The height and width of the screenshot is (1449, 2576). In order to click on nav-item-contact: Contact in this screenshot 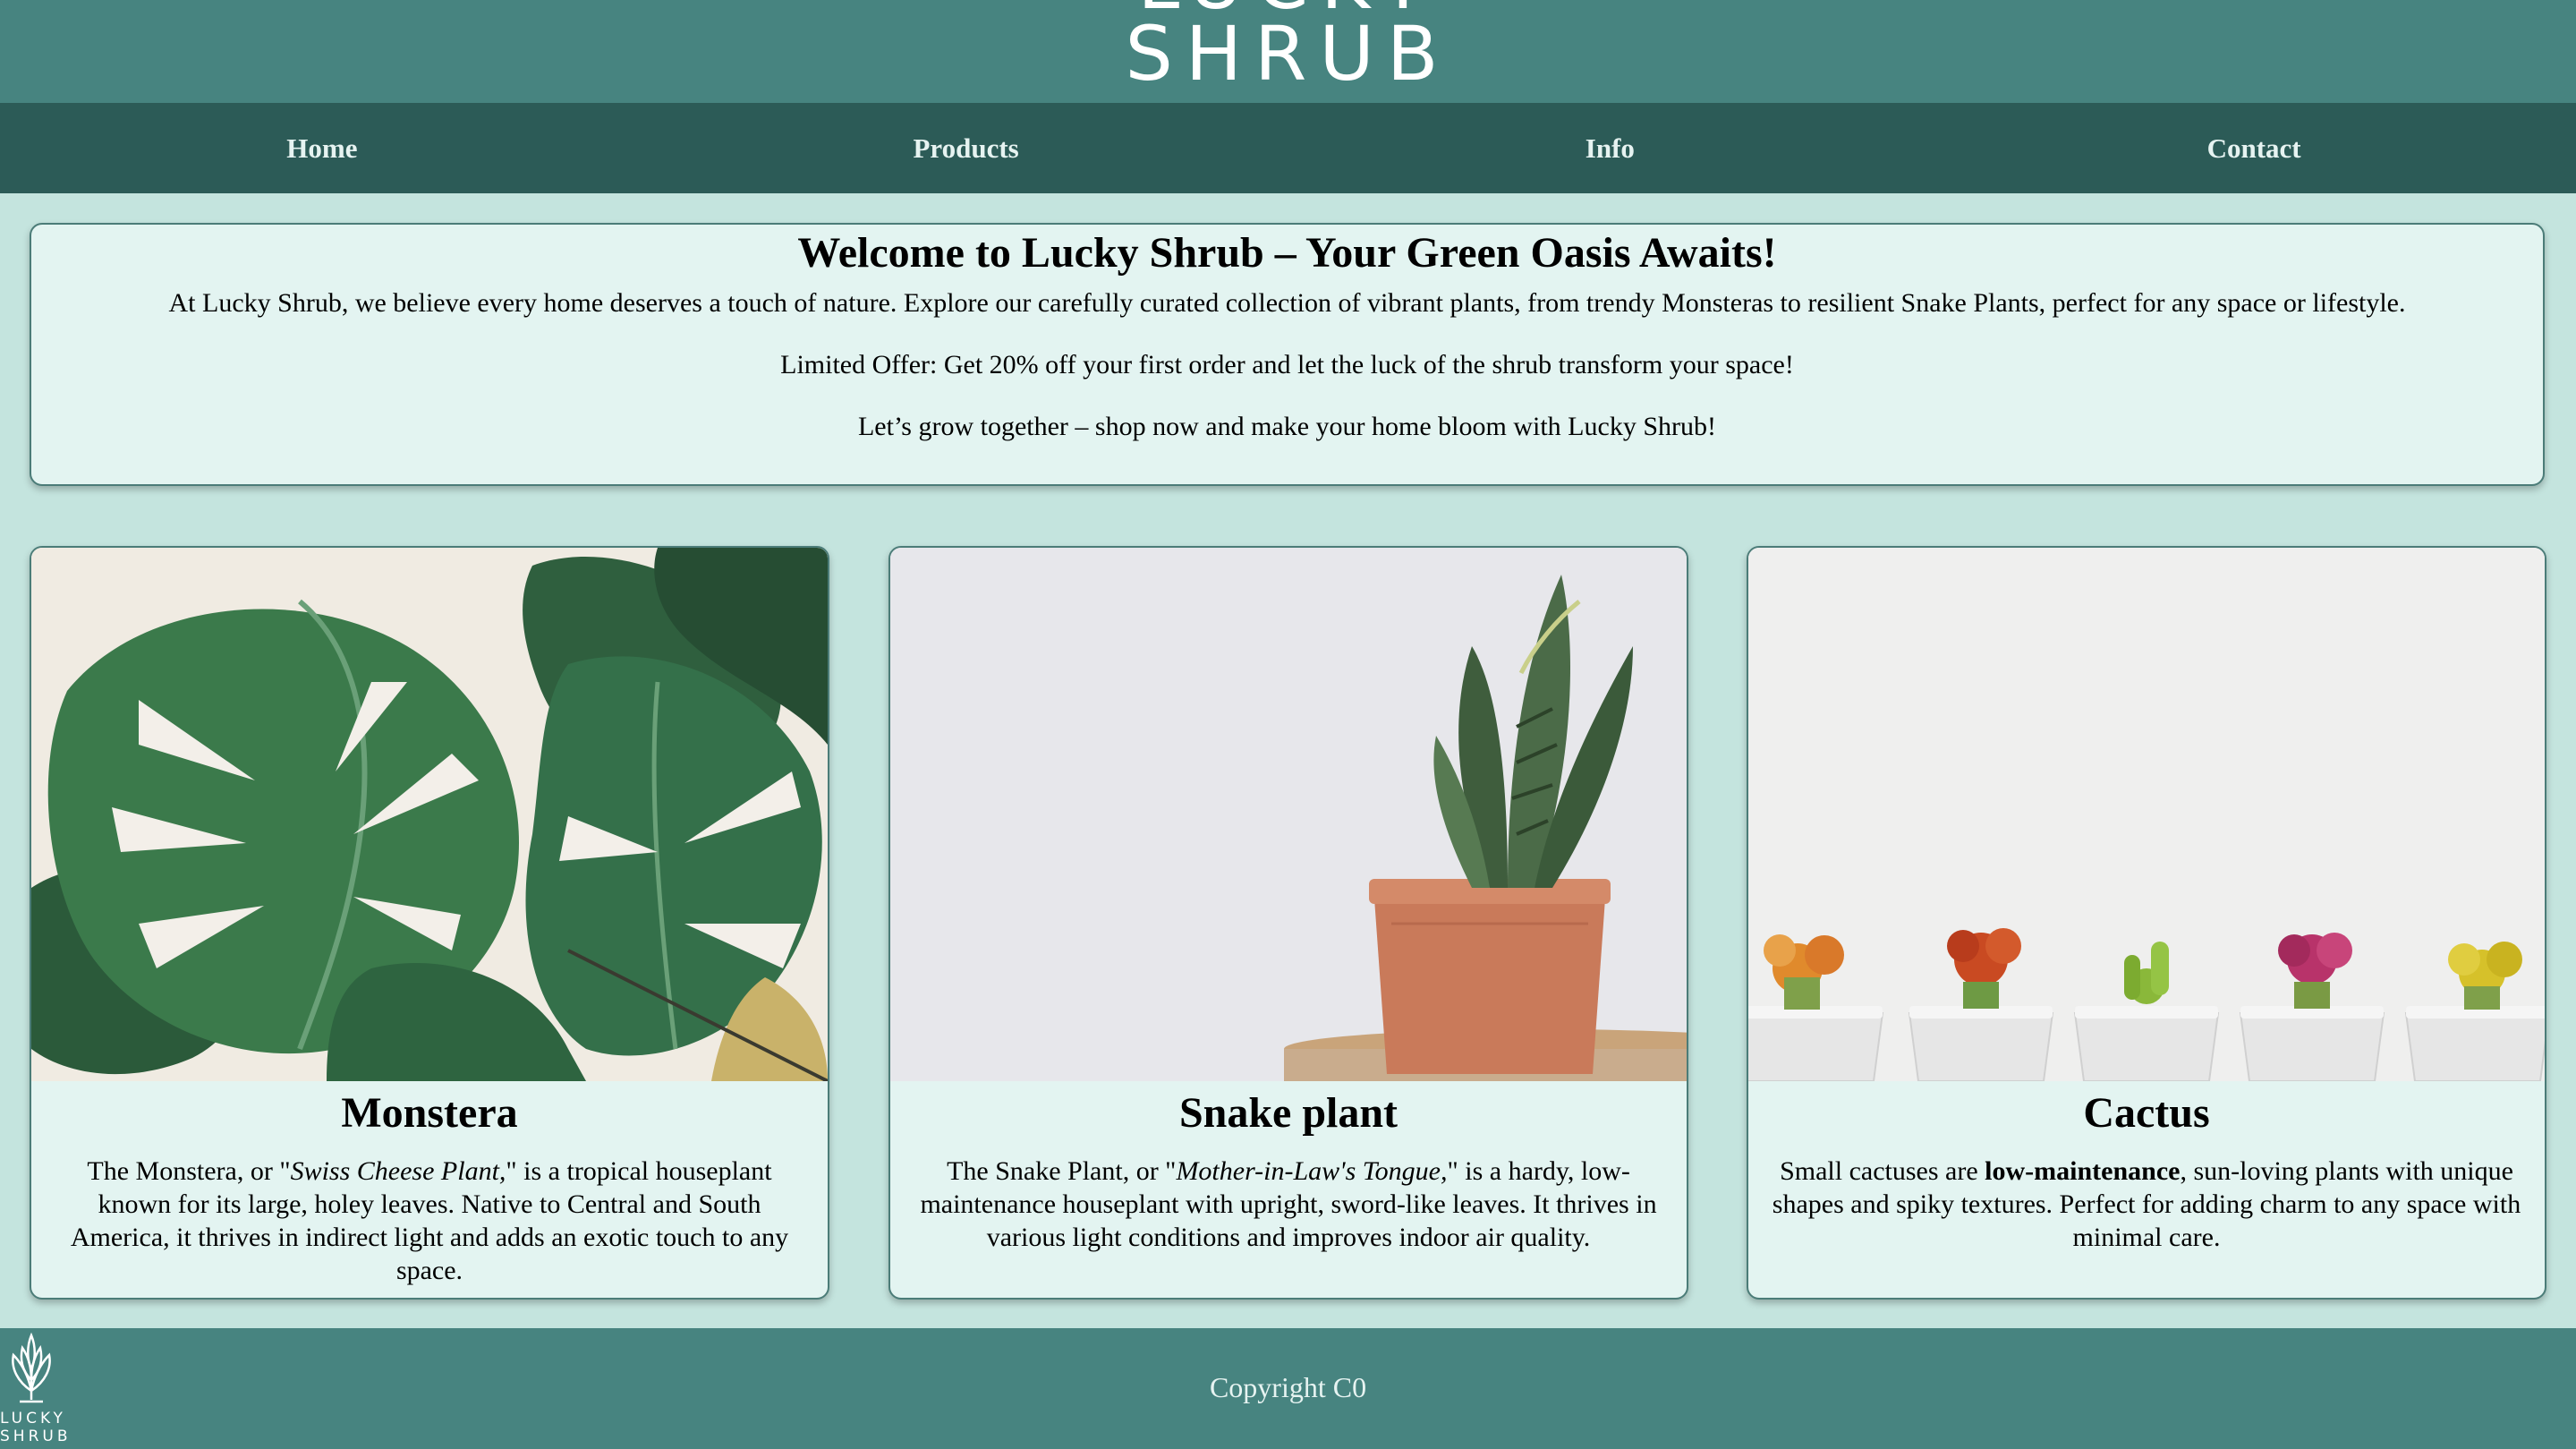, I will do `click(2254, 148)`.